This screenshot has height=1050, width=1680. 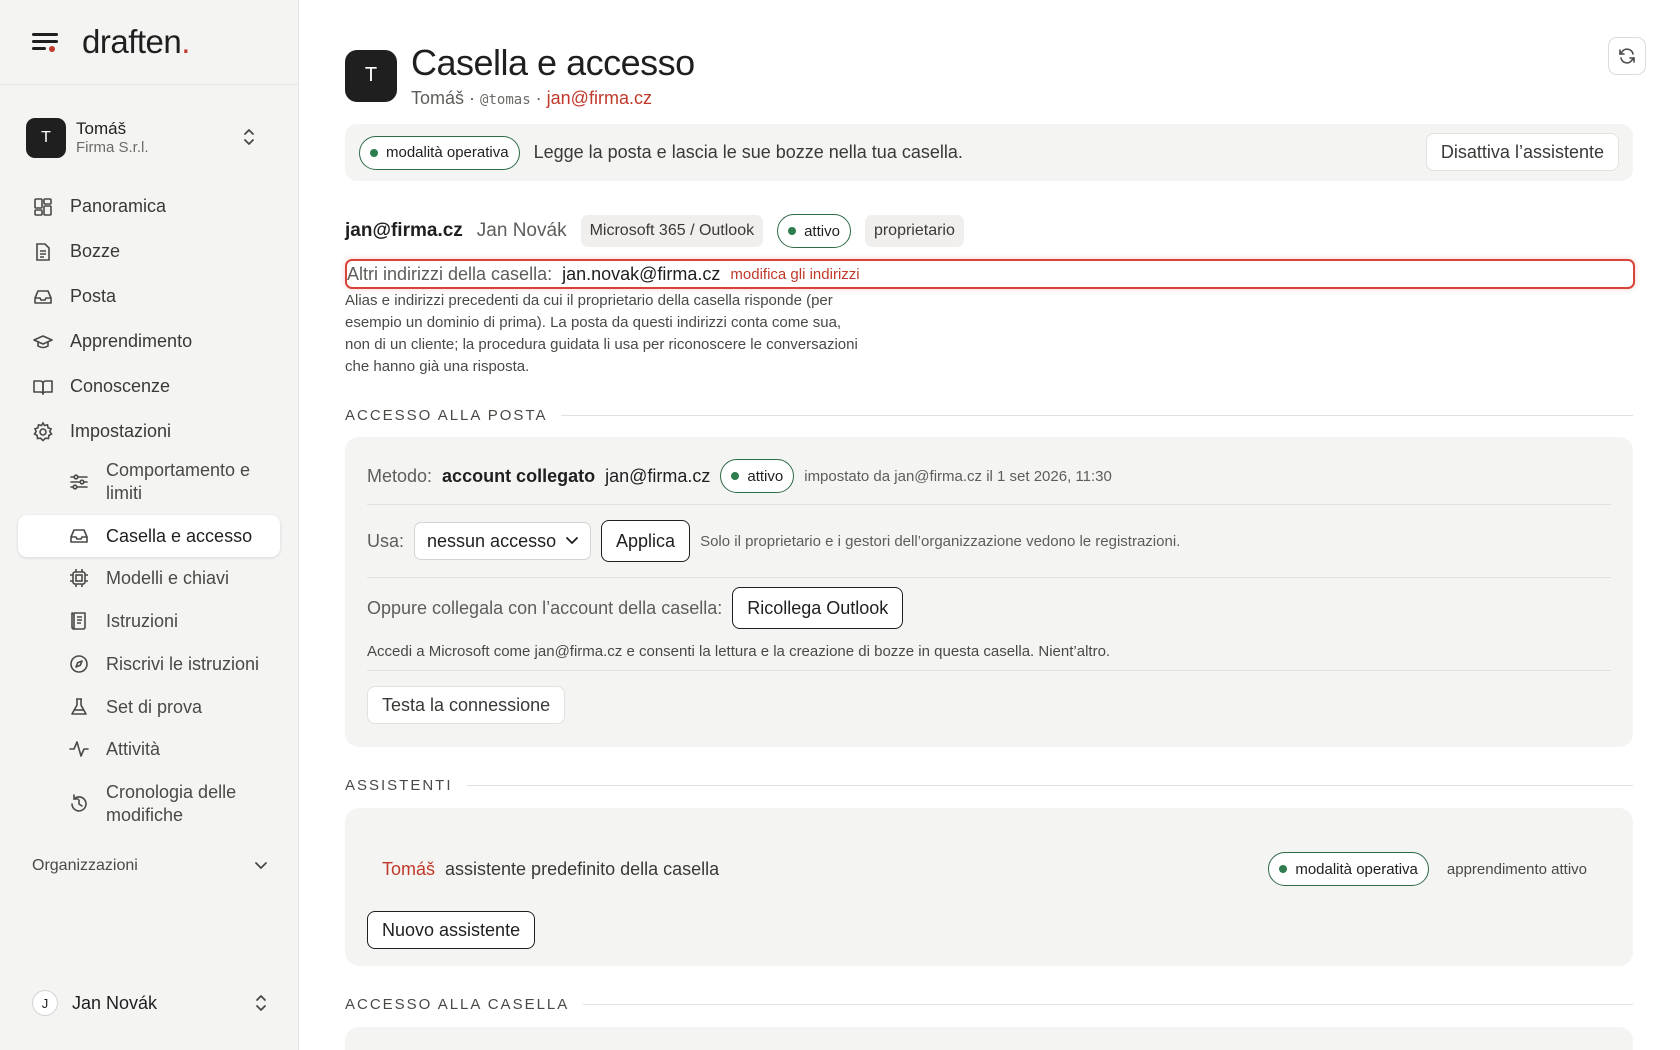 I want to click on mode-badge-label: modalità operativa, so click(x=1356, y=869).